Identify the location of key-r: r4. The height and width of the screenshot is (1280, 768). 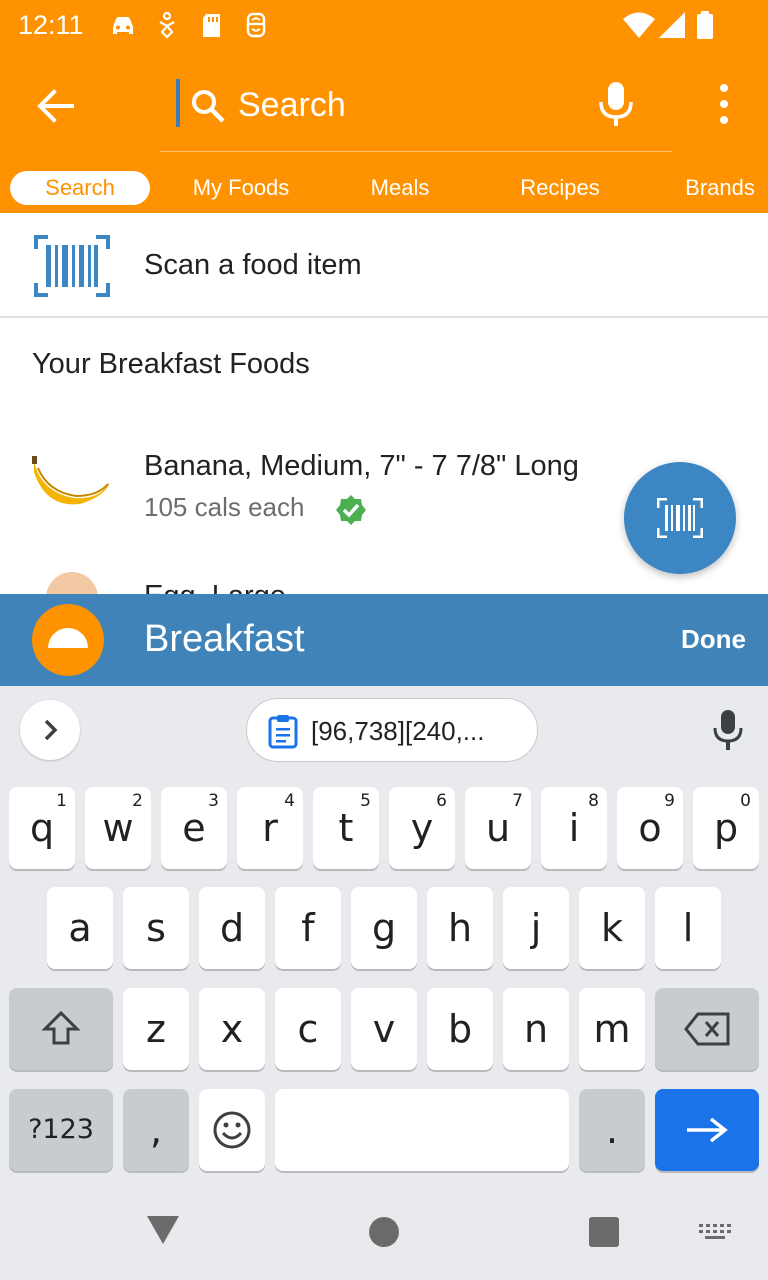
(270, 828).